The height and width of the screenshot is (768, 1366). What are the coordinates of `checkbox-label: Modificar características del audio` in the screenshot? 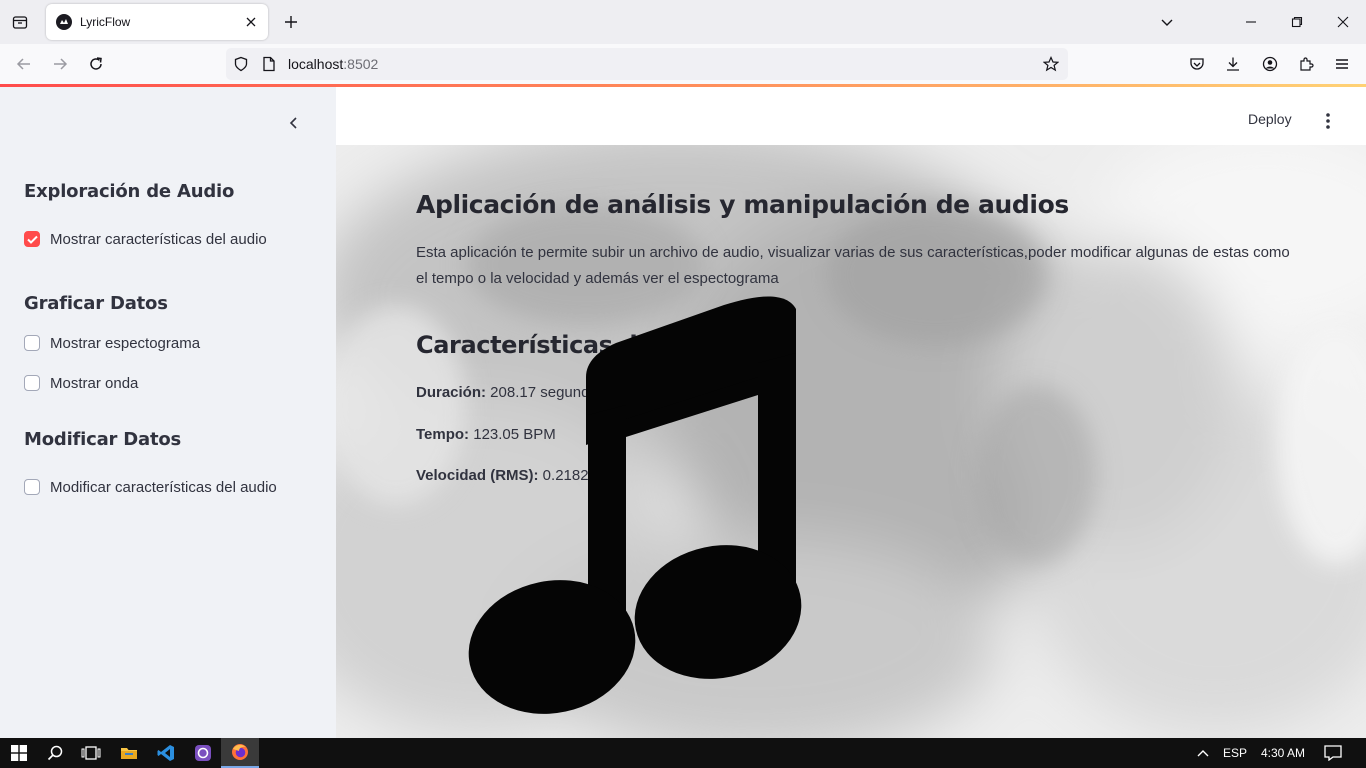 It's located at (163, 487).